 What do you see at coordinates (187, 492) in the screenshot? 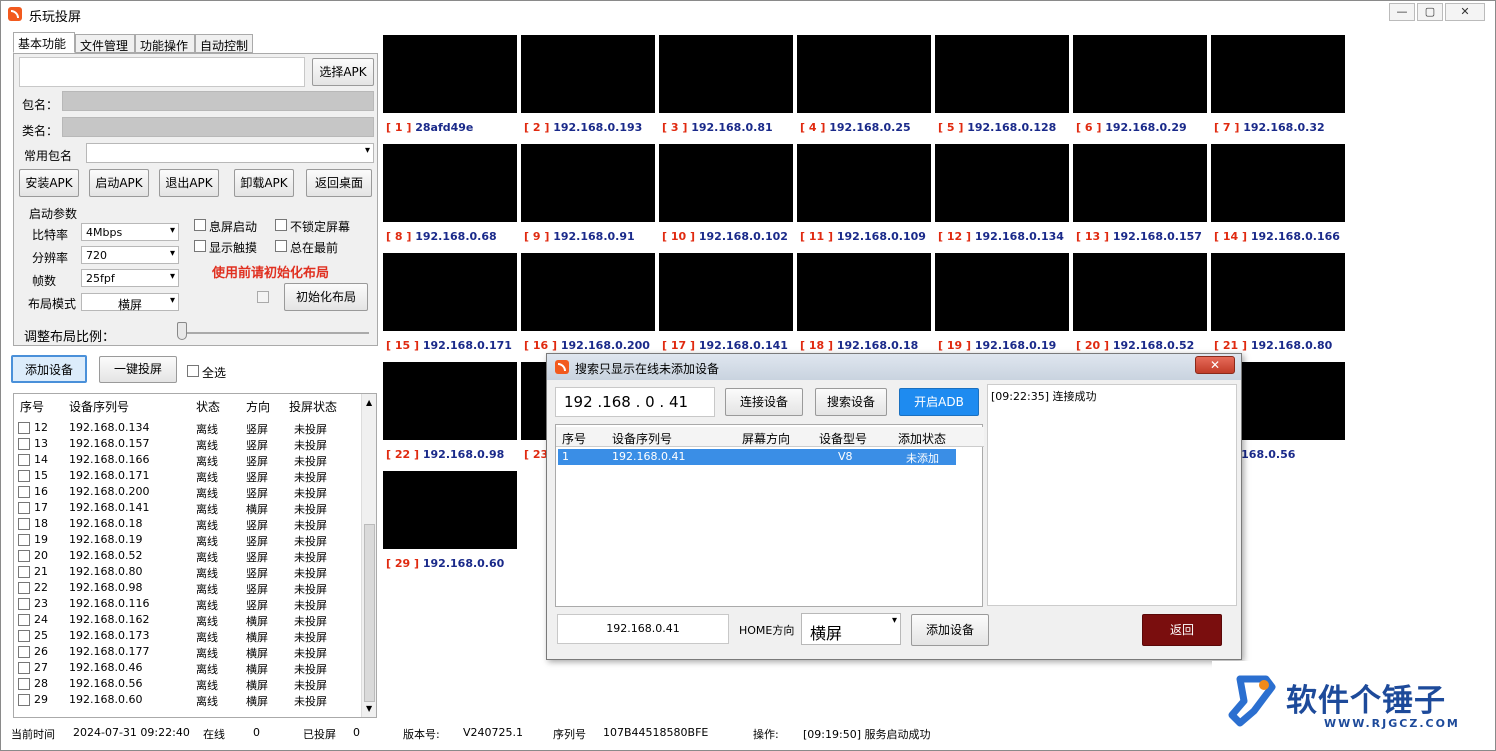
I see `device-row: 16 192.168.0.200 离线 竖屏 未投屏` at bounding box center [187, 492].